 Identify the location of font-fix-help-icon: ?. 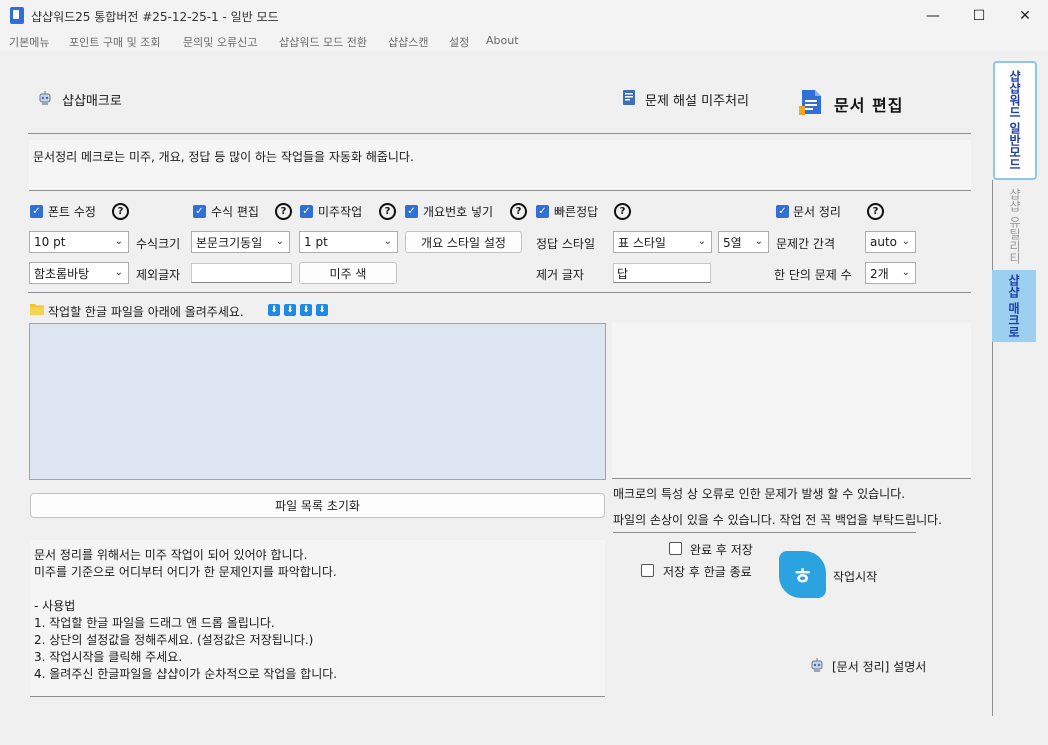
(120, 211).